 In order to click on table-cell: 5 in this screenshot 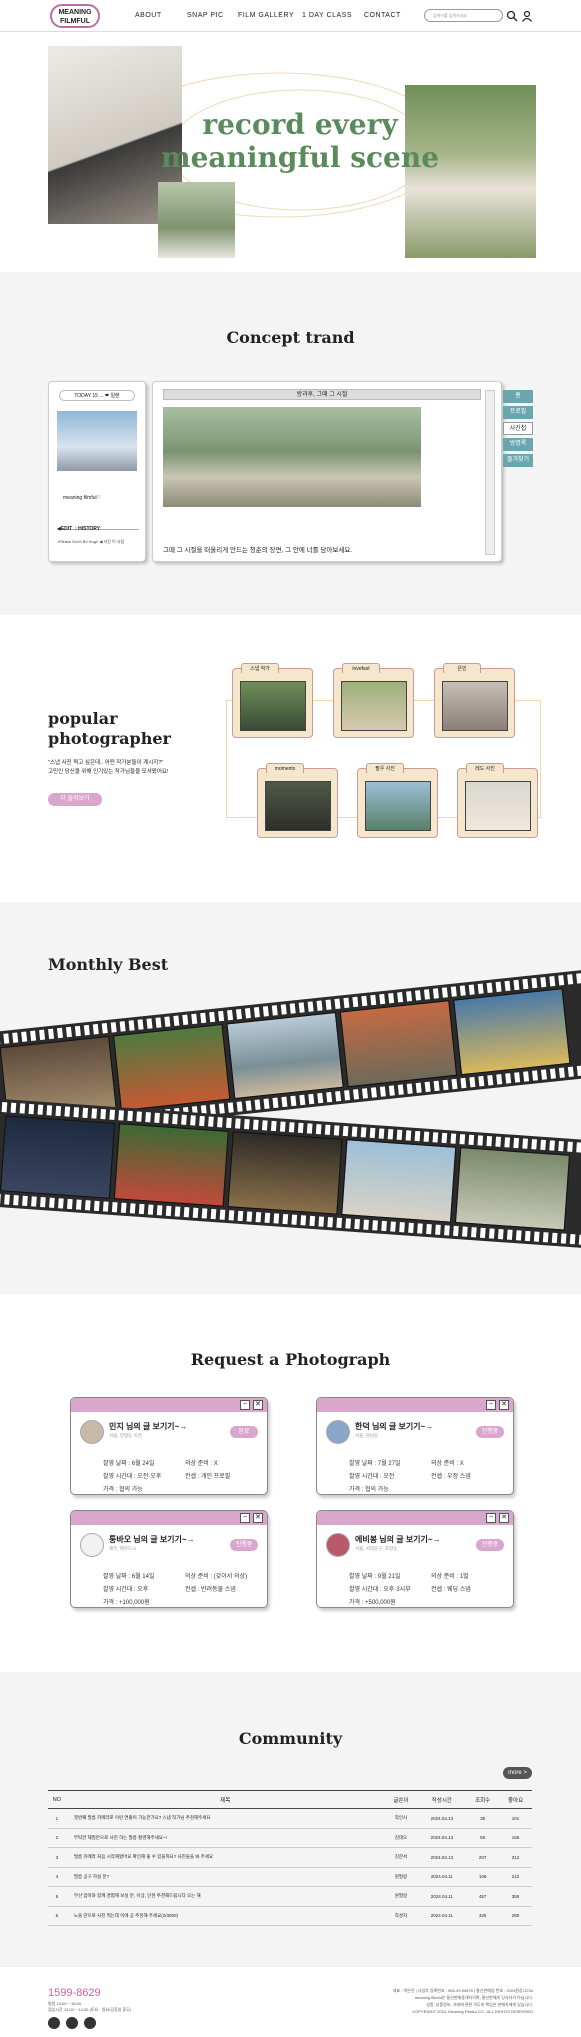, I will do `click(57, 1896)`.